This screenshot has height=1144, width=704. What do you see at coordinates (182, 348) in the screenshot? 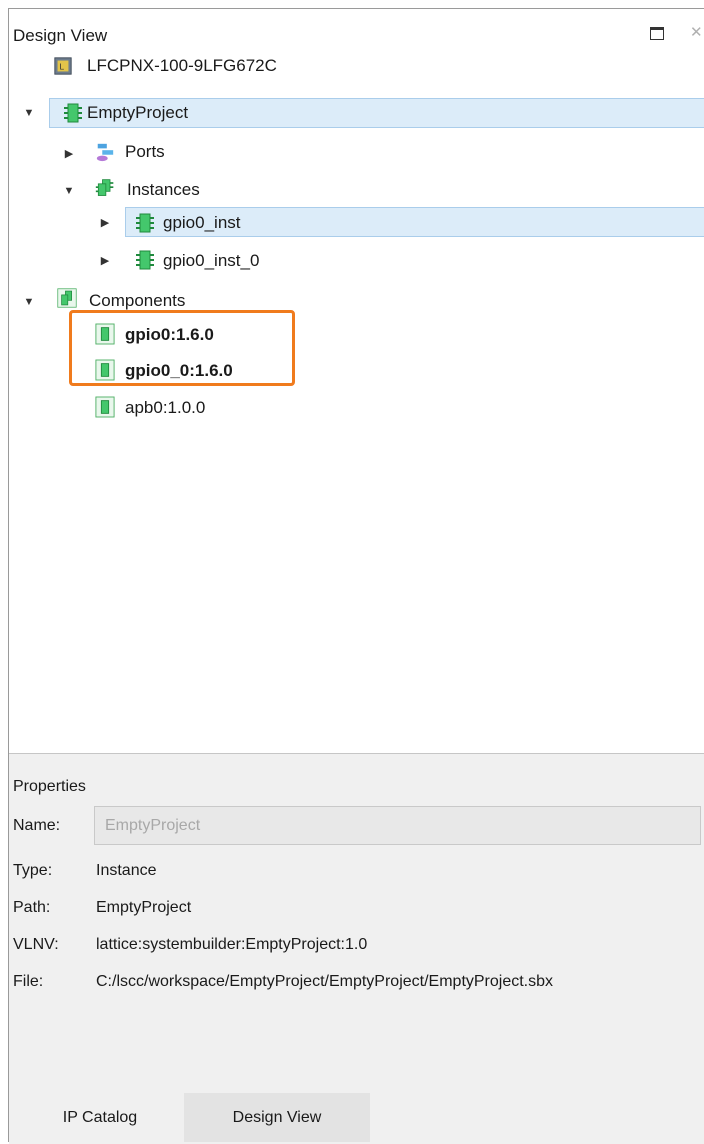
I see `annotation-highlight-box` at bounding box center [182, 348].